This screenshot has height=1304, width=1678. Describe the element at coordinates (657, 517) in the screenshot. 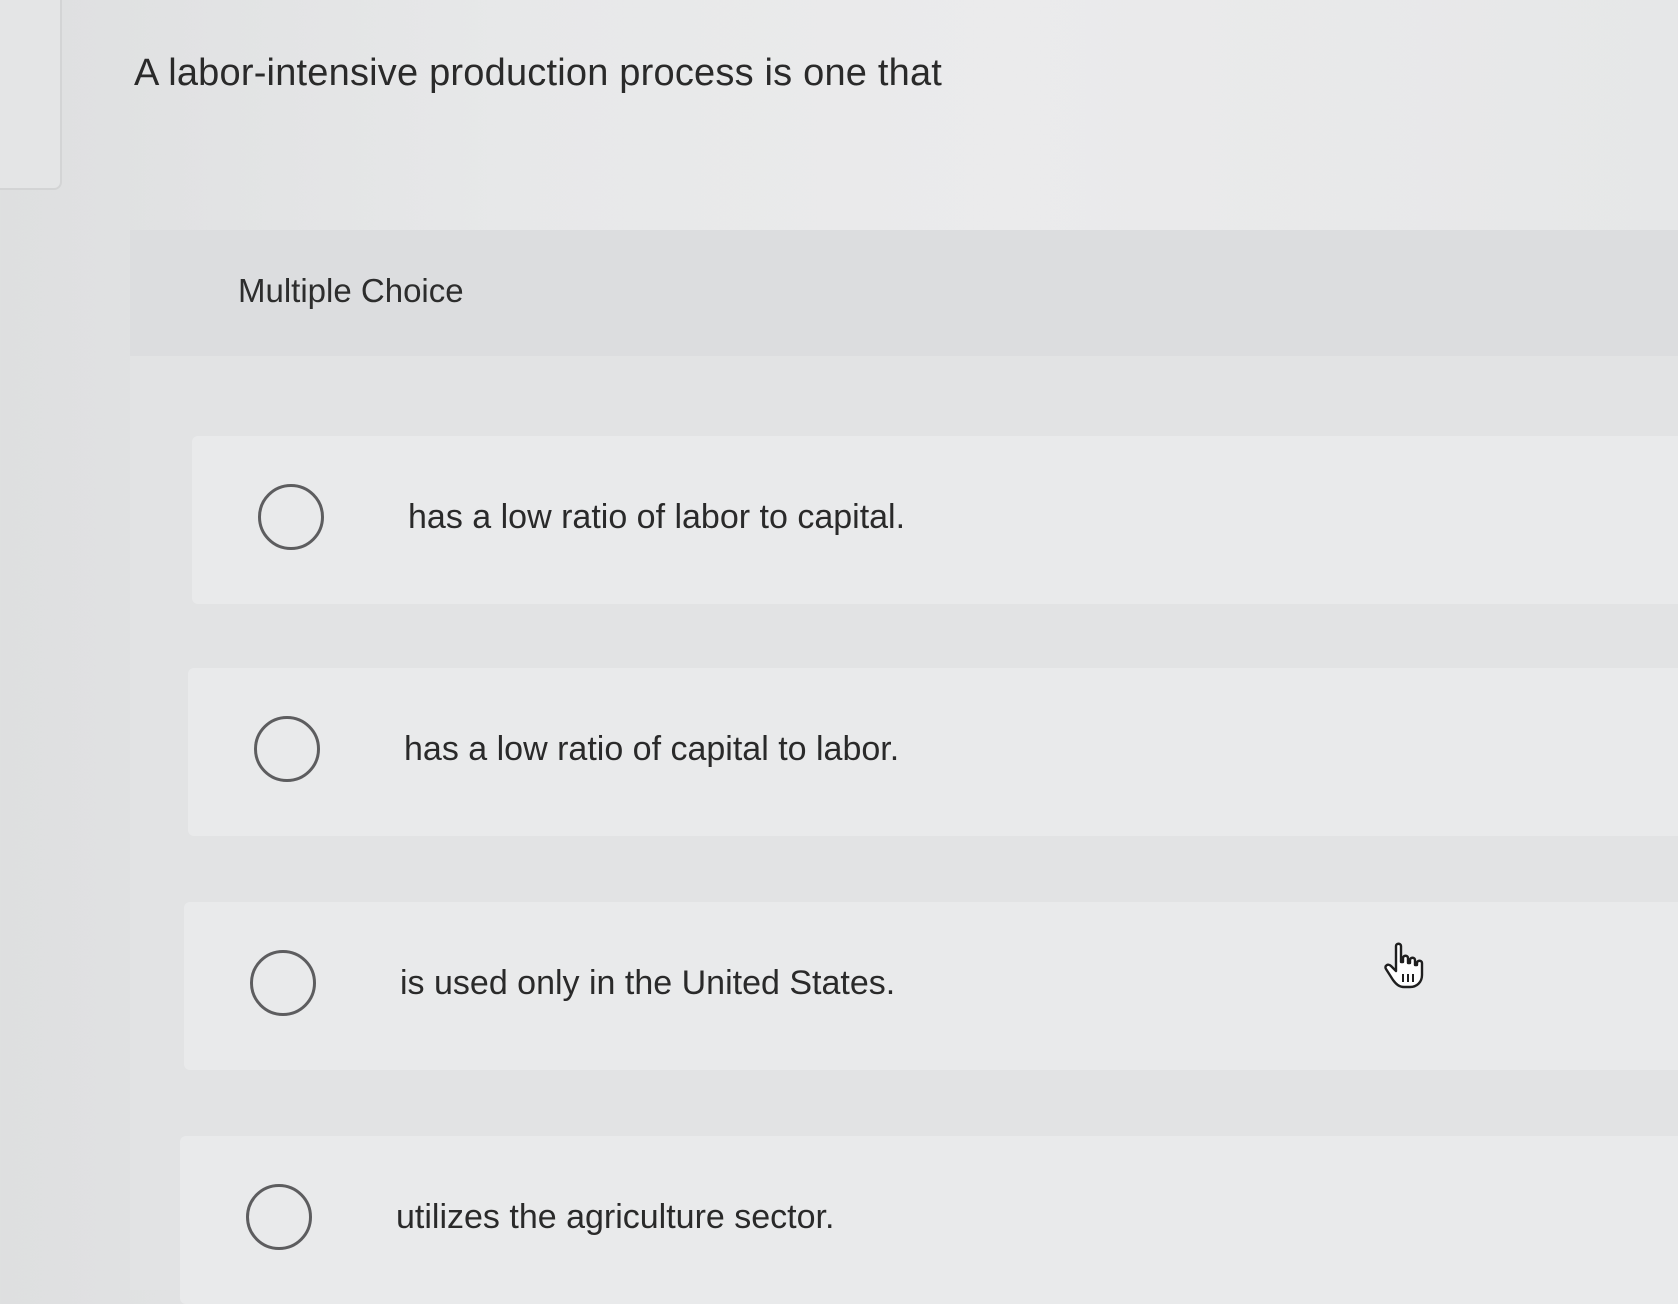

I see `answer-option-label: has a low ratio of labor to capital.` at that location.